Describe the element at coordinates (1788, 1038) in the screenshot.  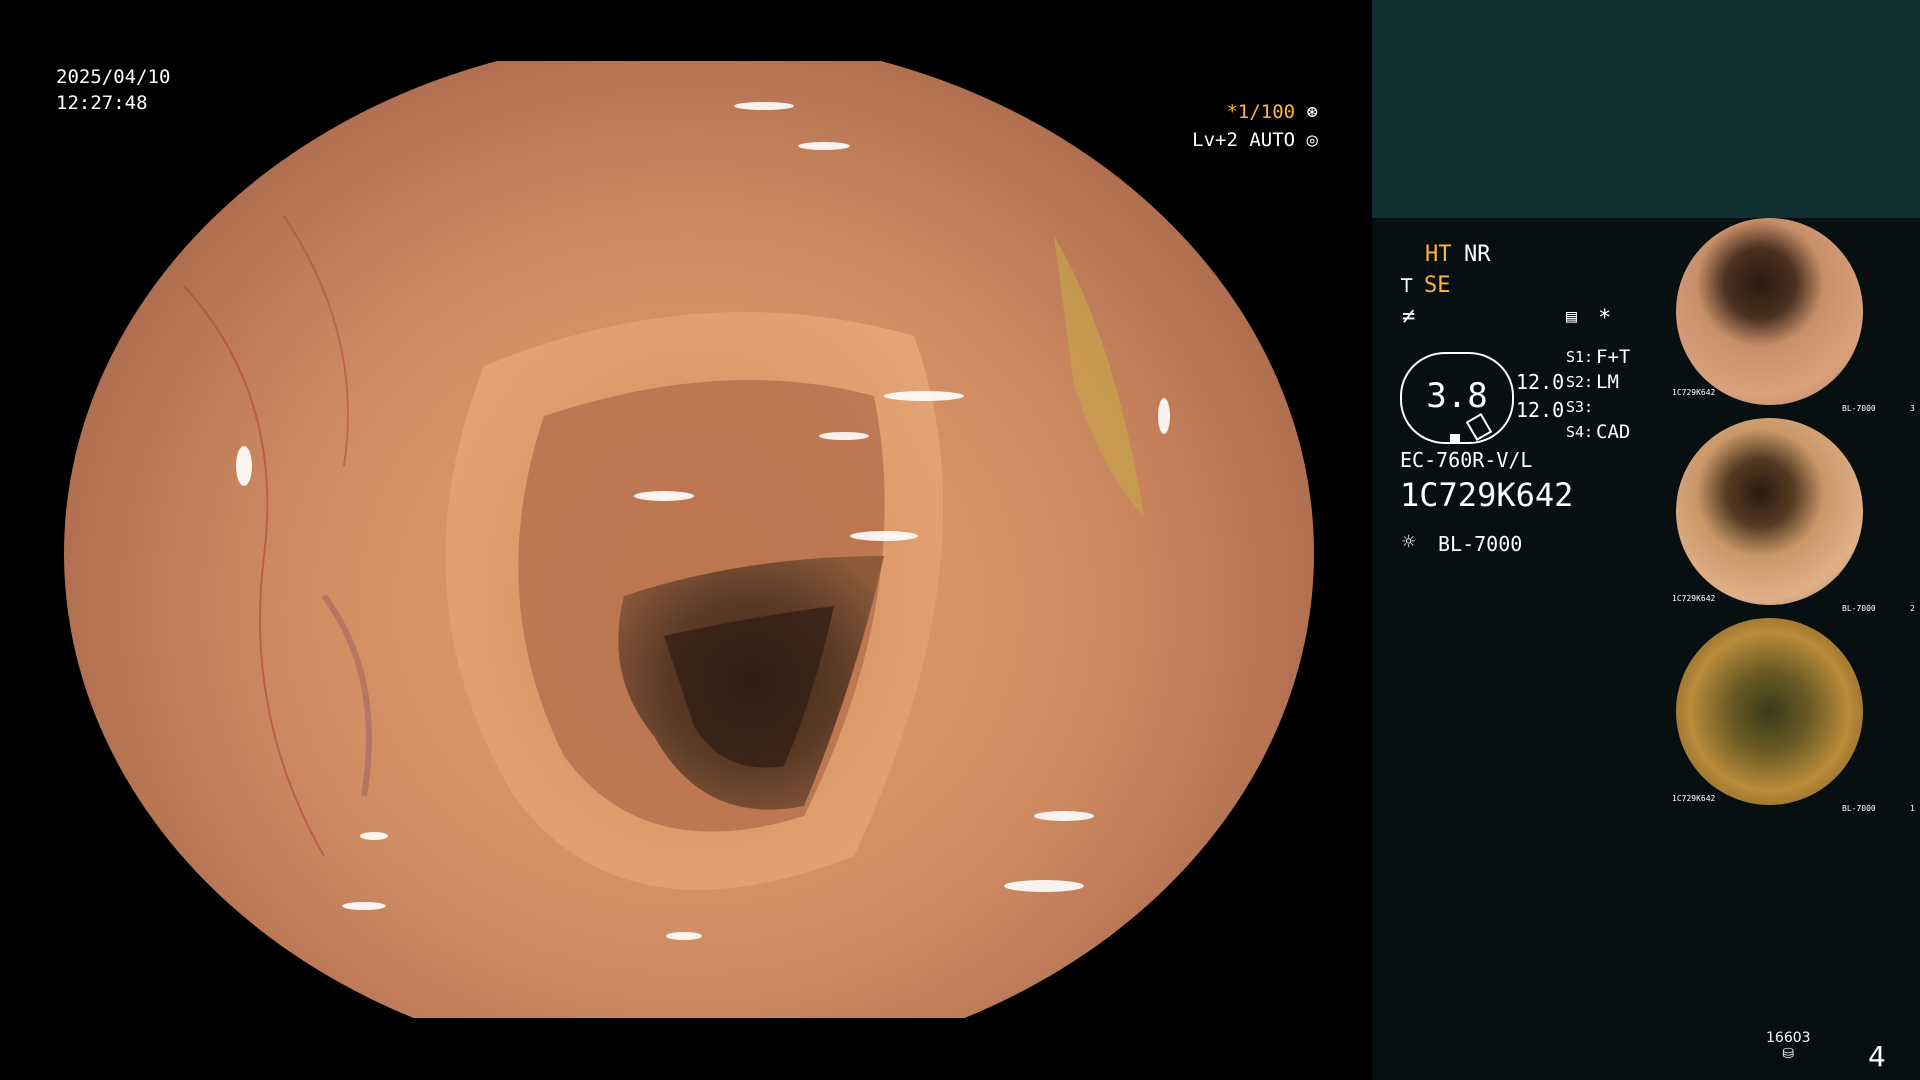
I see `image-count-value: 16603` at that location.